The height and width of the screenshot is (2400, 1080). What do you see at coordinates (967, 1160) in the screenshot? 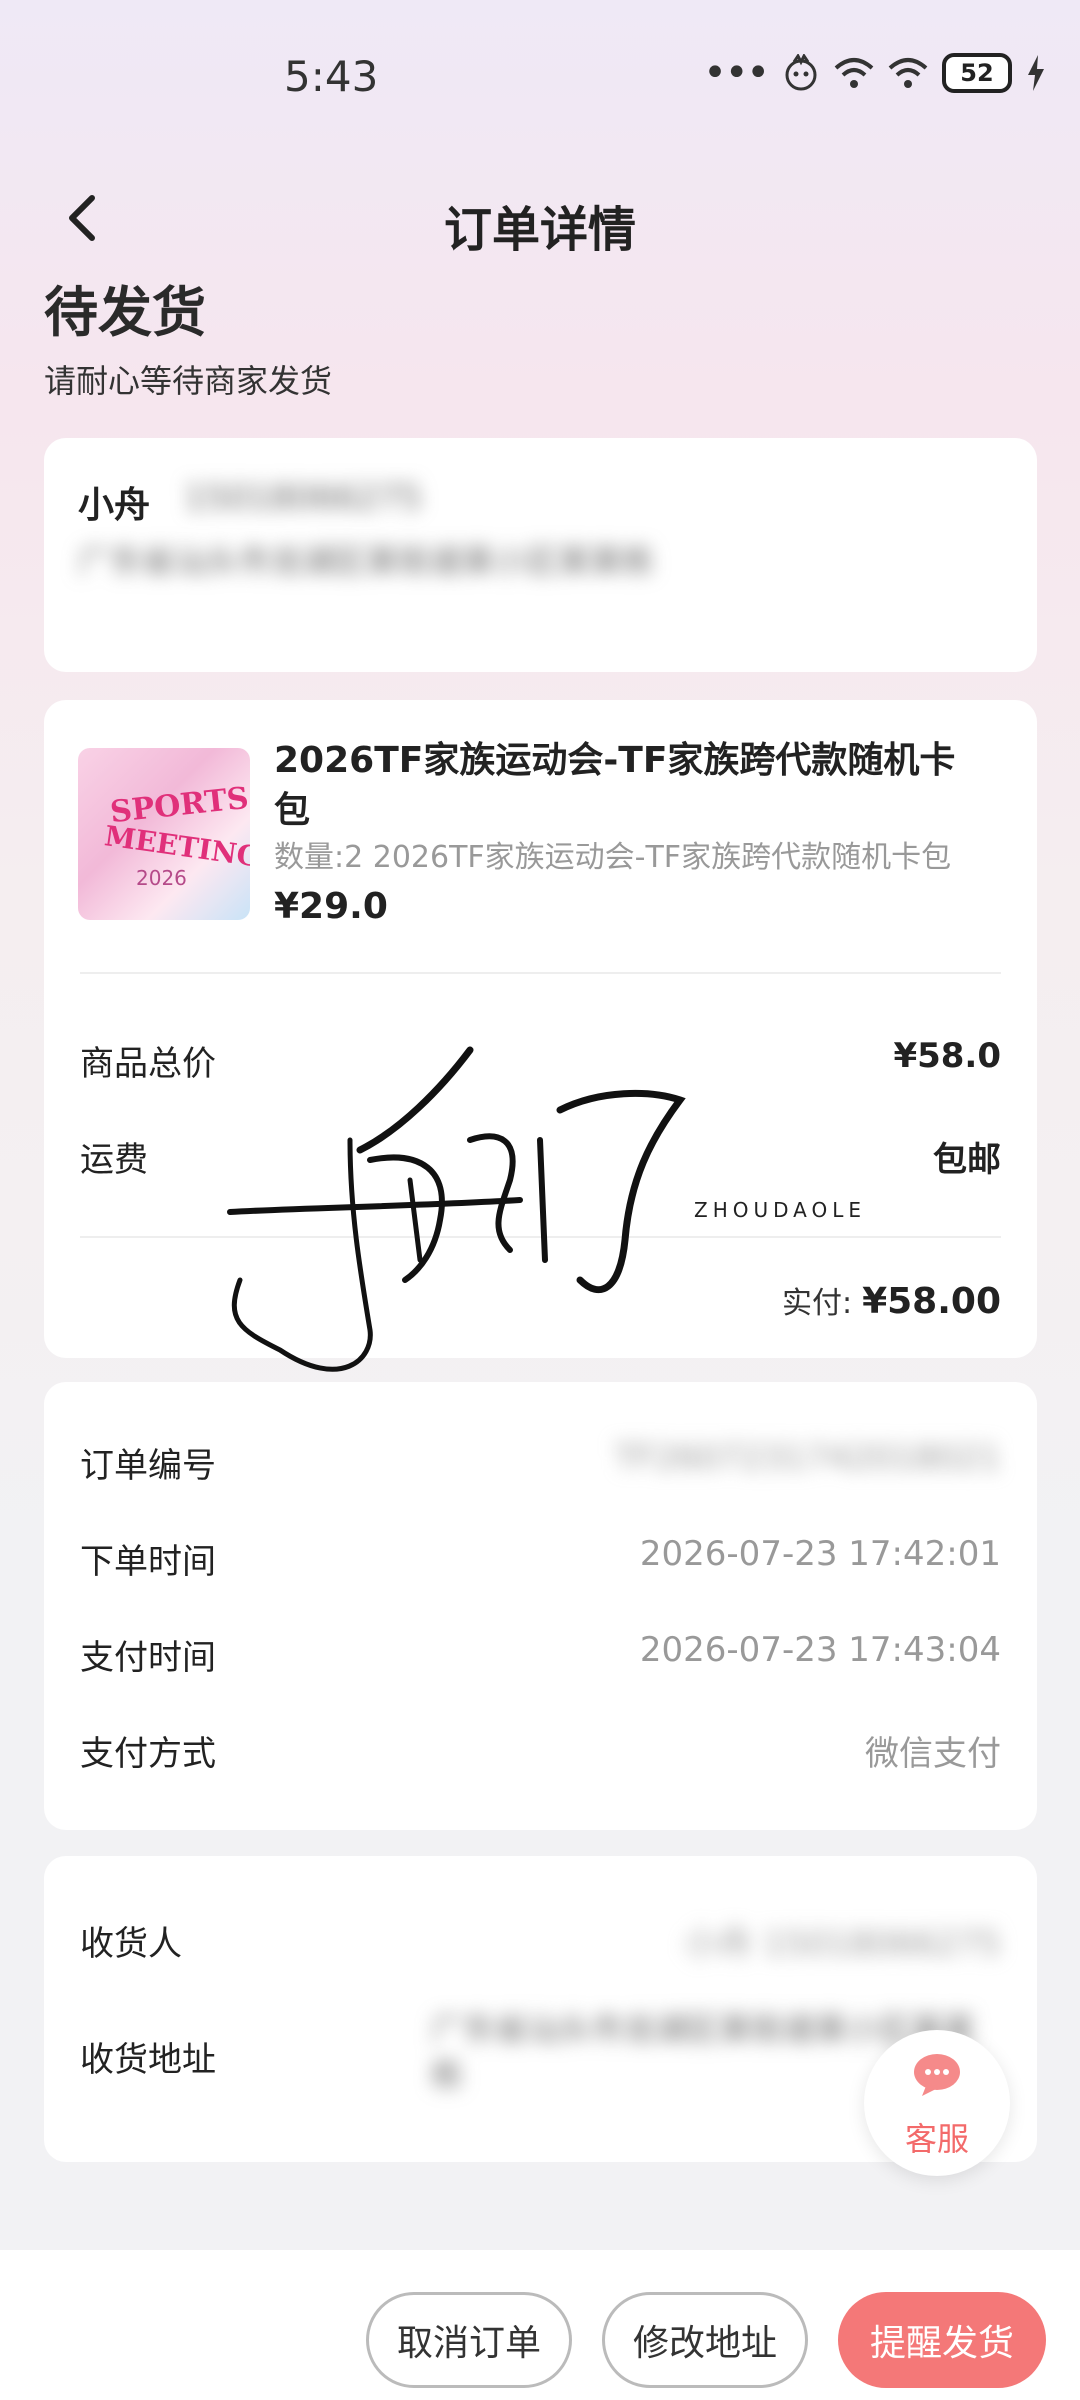
I see `shipping-value: 包邮` at bounding box center [967, 1160].